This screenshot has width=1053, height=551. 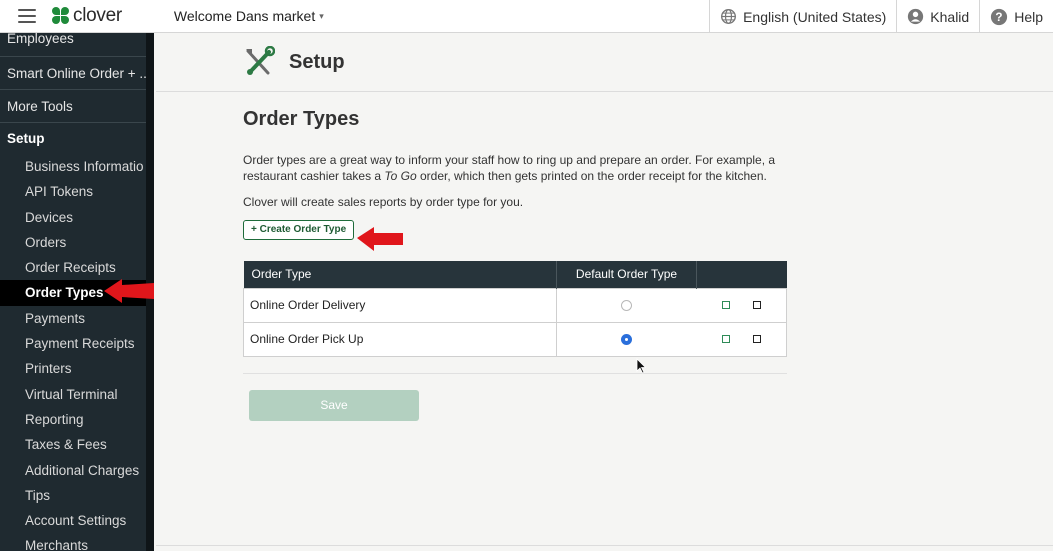 I want to click on sidebar-item-payment-receipts: Payment Receipts, so click(x=77, y=343).